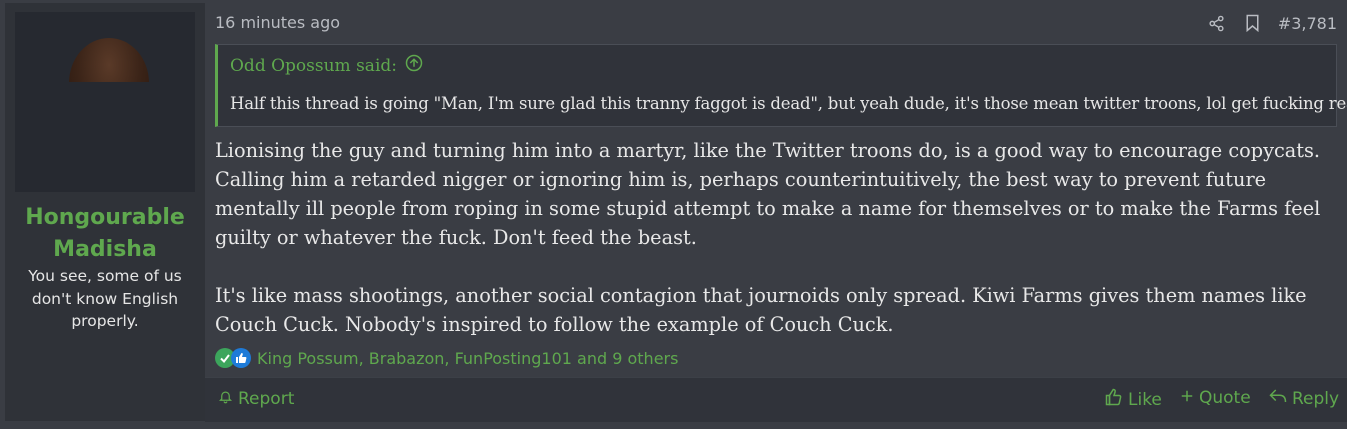 This screenshot has width=1347, height=429. I want to click on post-footer: Report Like Quote Reply, so click(776, 399).